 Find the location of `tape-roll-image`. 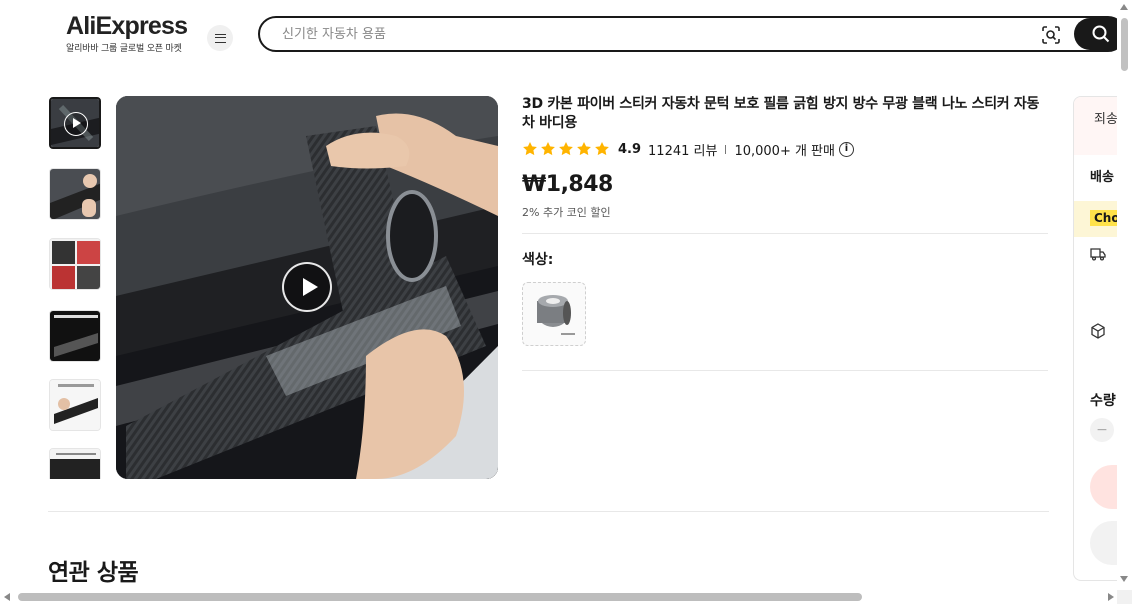

tape-roll-image is located at coordinates (556, 315).